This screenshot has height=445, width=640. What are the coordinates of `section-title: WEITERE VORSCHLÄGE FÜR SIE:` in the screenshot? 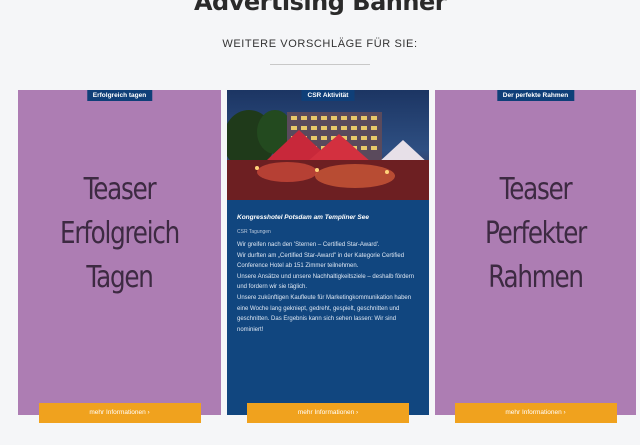 It's located at (320, 44).